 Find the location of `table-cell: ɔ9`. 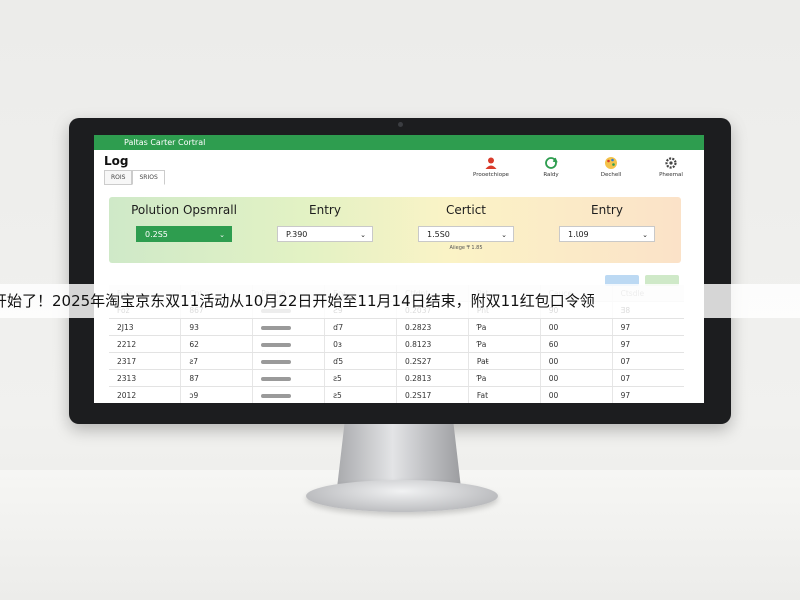

table-cell: ɔ9 is located at coordinates (216, 394).